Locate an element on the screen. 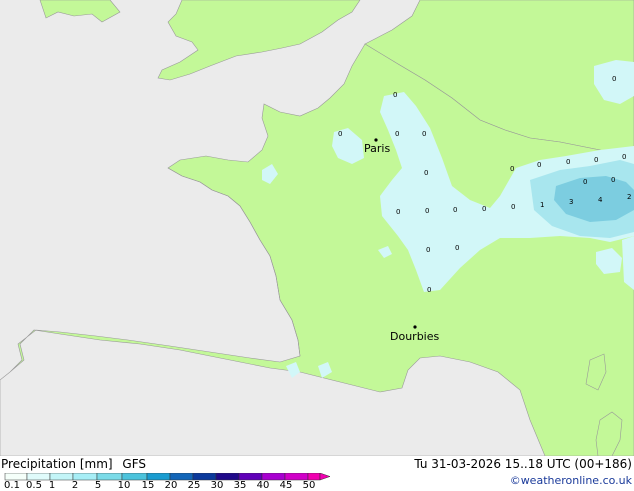 The width and height of the screenshot is (634, 491). map-title: Precipitation [mm] GFS is located at coordinates (73, 464).